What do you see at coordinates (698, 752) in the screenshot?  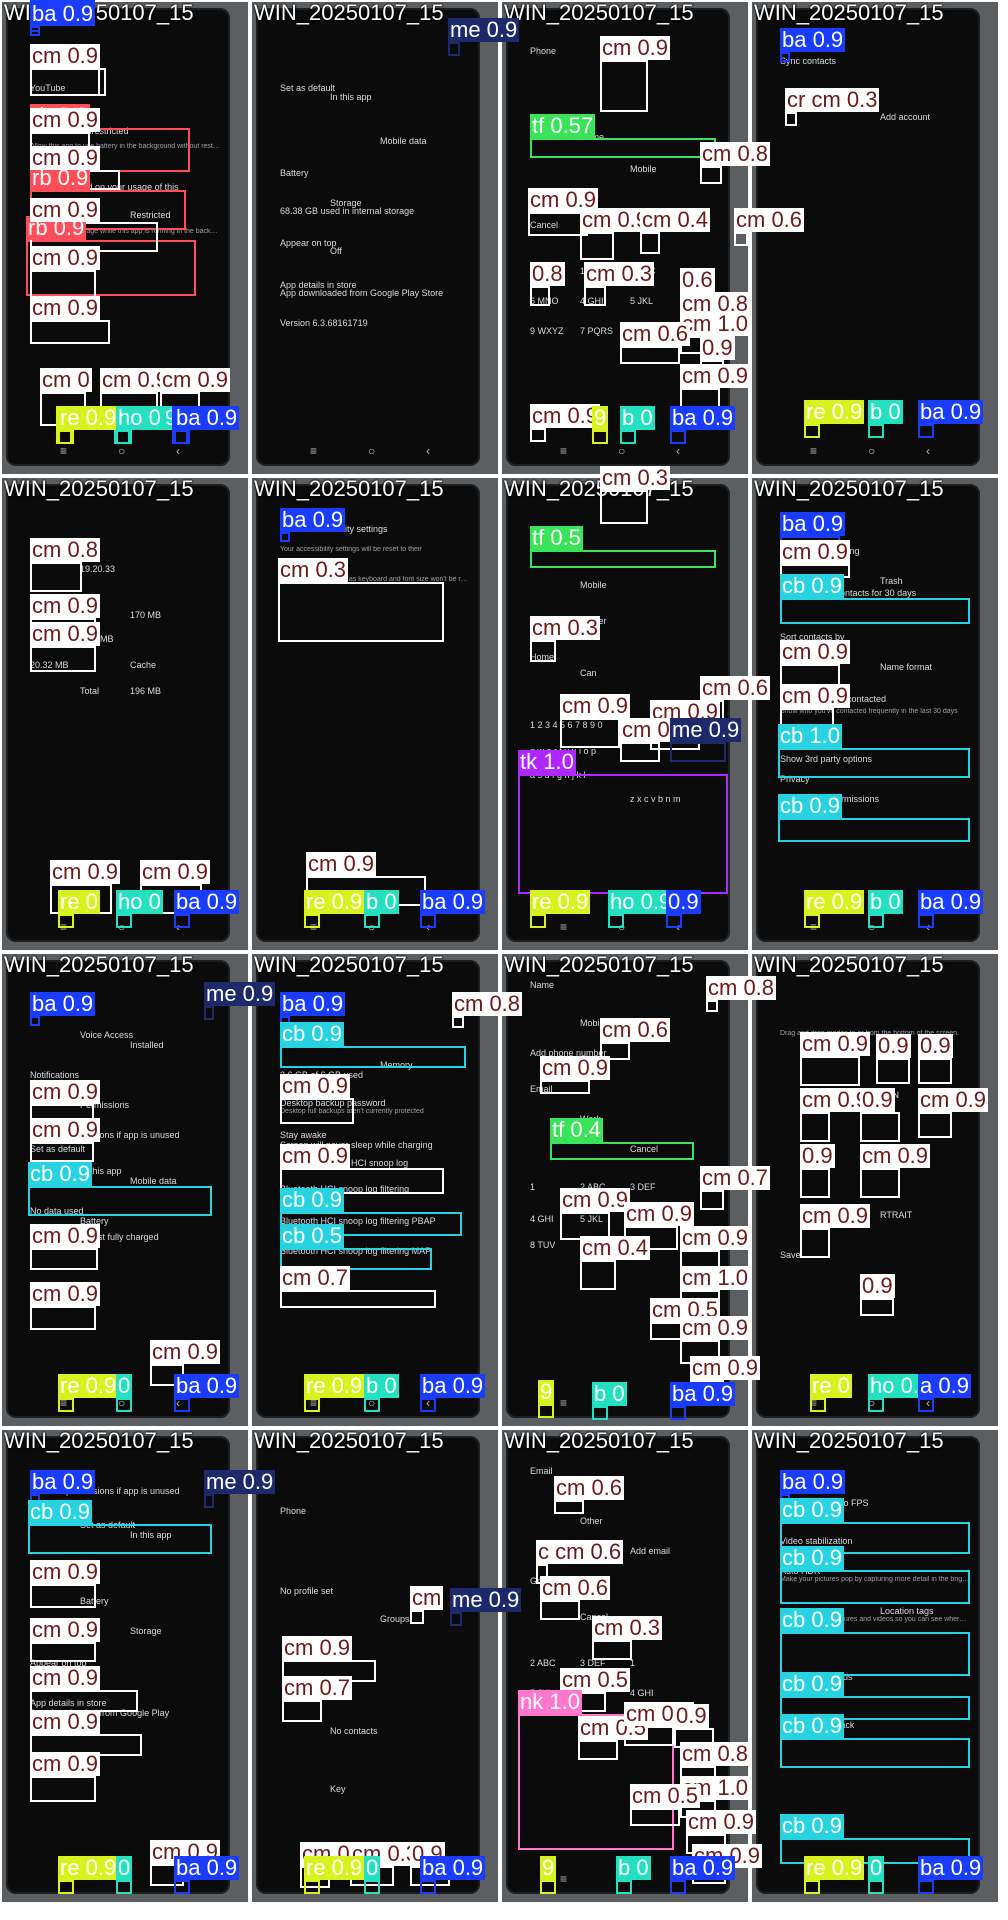 I see `detection-box-me` at bounding box center [698, 752].